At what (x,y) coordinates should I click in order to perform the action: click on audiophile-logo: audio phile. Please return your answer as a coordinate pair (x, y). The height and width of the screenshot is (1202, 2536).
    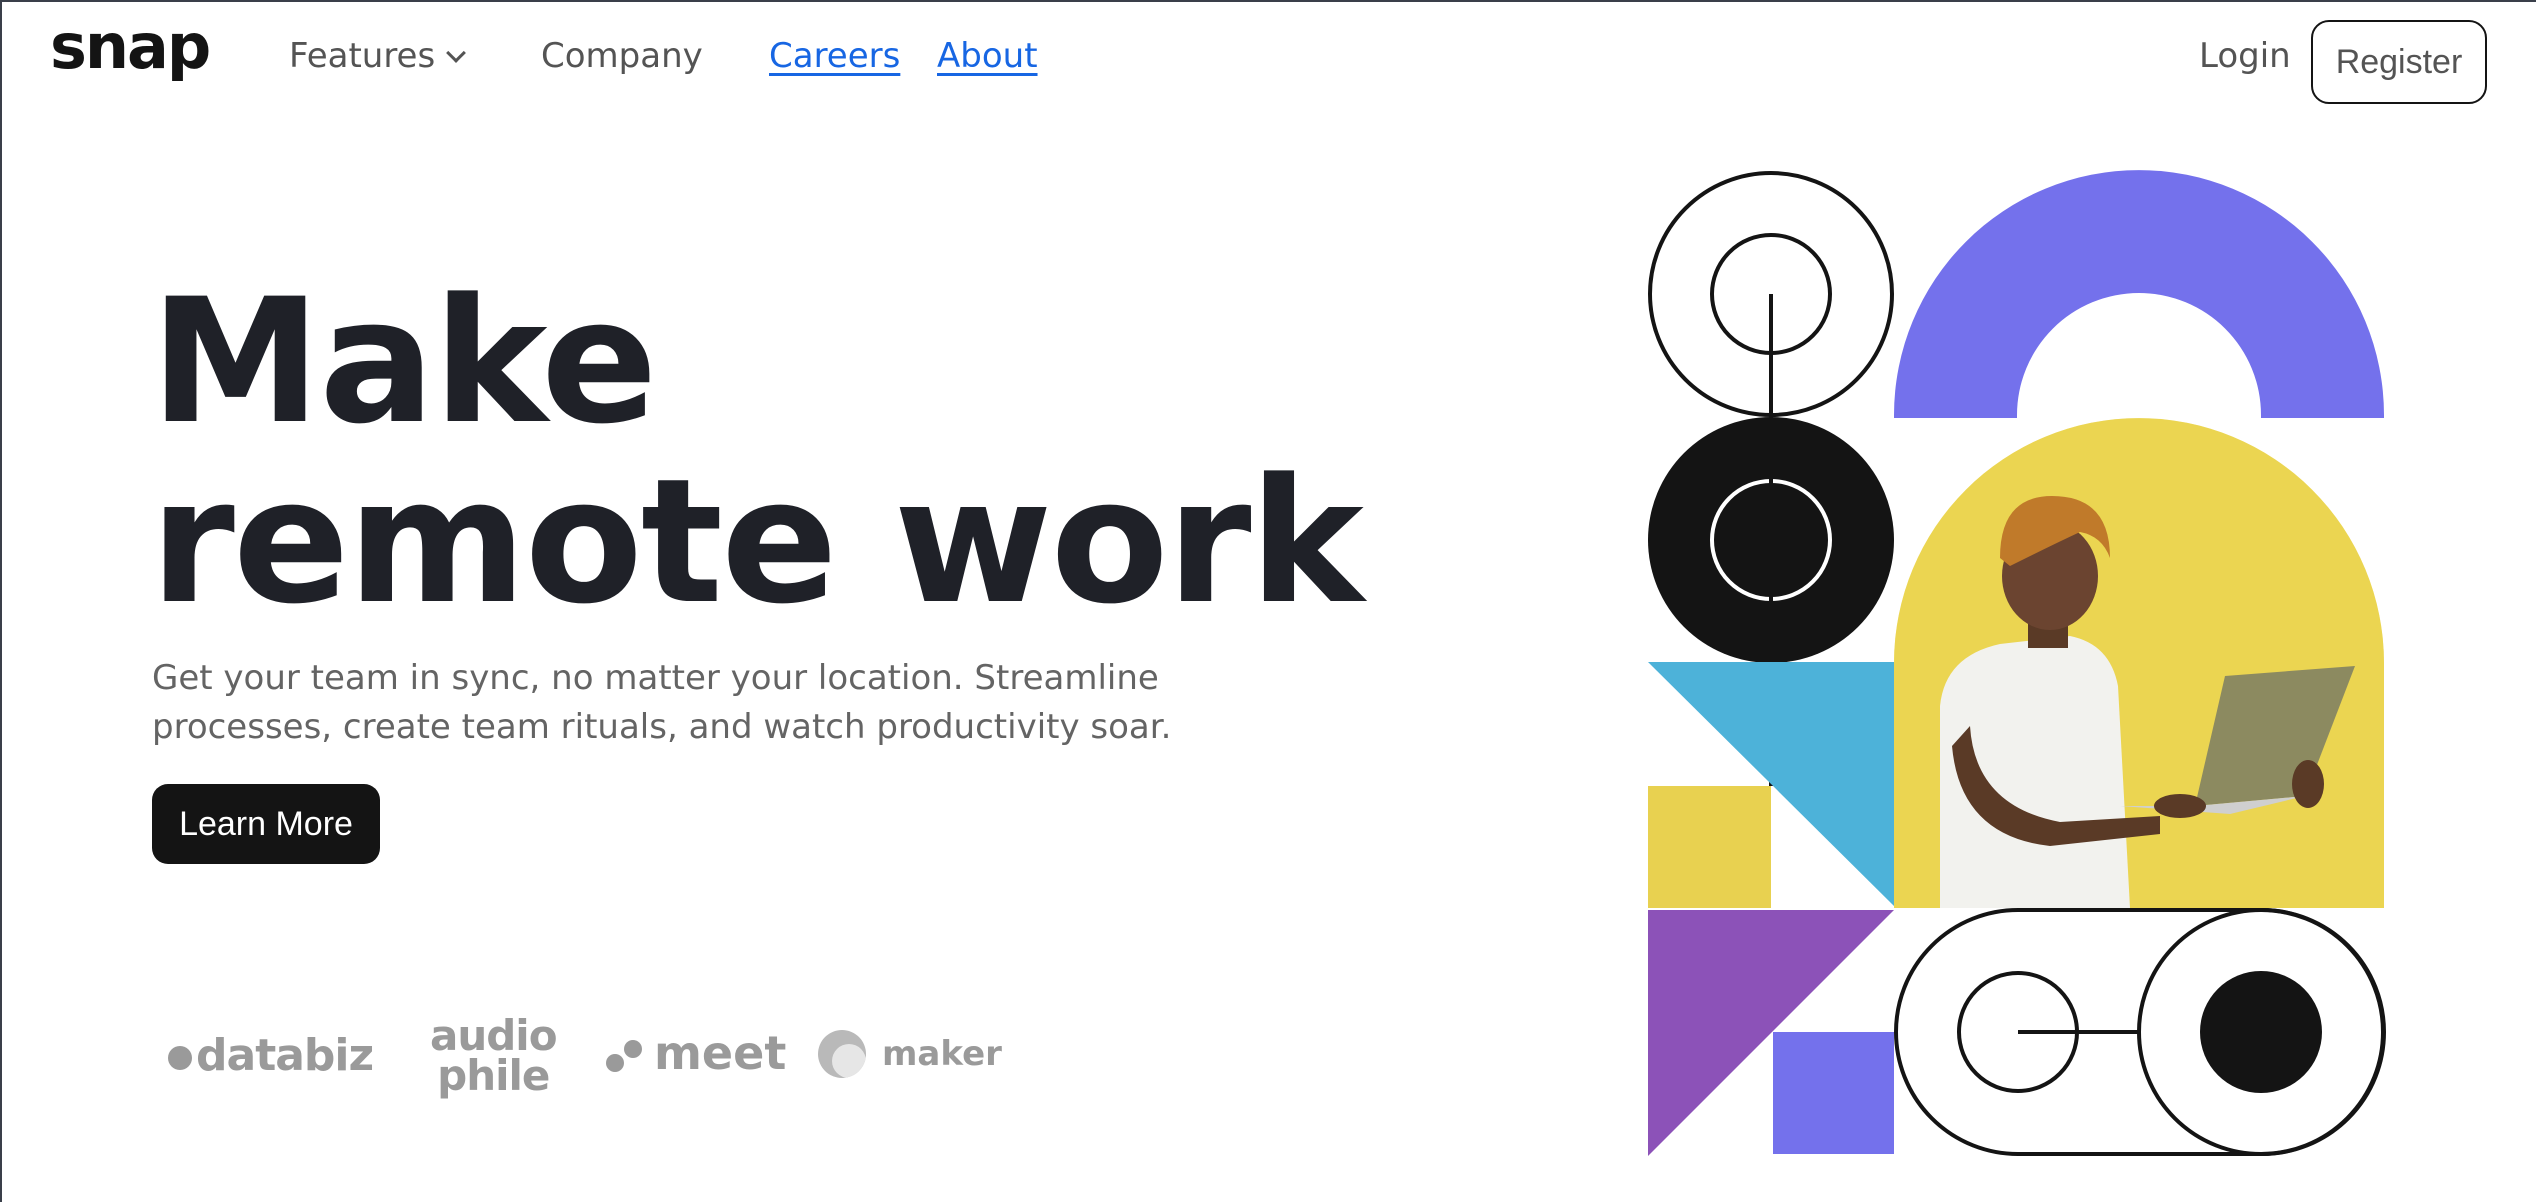
    Looking at the image, I should click on (494, 1055).